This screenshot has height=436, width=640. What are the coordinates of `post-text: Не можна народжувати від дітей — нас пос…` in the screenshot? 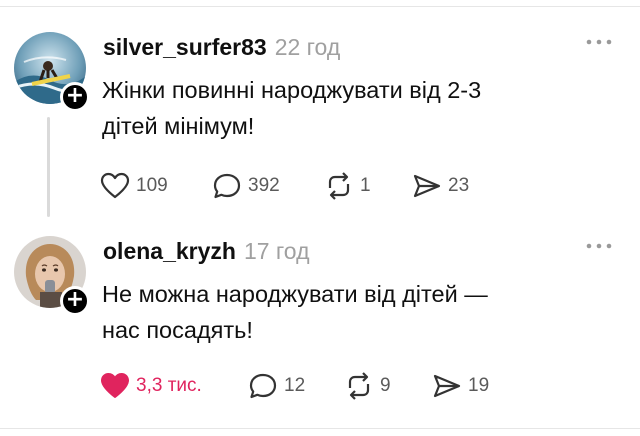 It's located at (352, 312).